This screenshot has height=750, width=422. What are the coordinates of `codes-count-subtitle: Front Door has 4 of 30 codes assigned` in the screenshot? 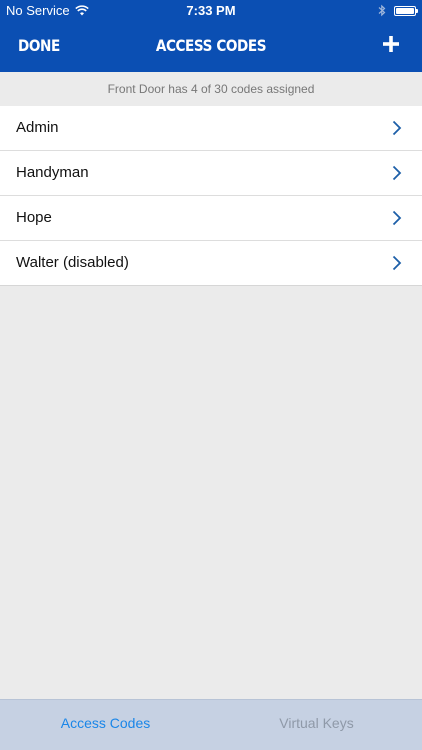 It's located at (211, 89).